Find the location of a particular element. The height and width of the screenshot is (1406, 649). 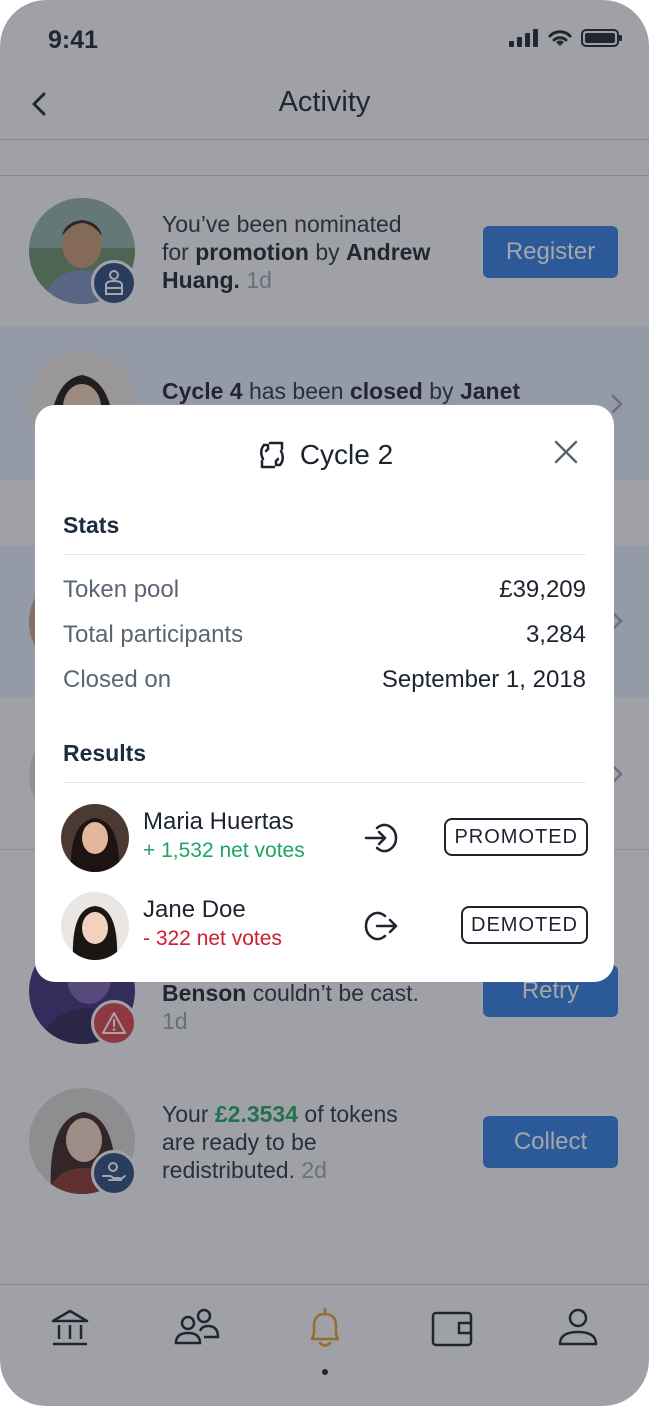

result-name: Jane Doe is located at coordinates (194, 909).